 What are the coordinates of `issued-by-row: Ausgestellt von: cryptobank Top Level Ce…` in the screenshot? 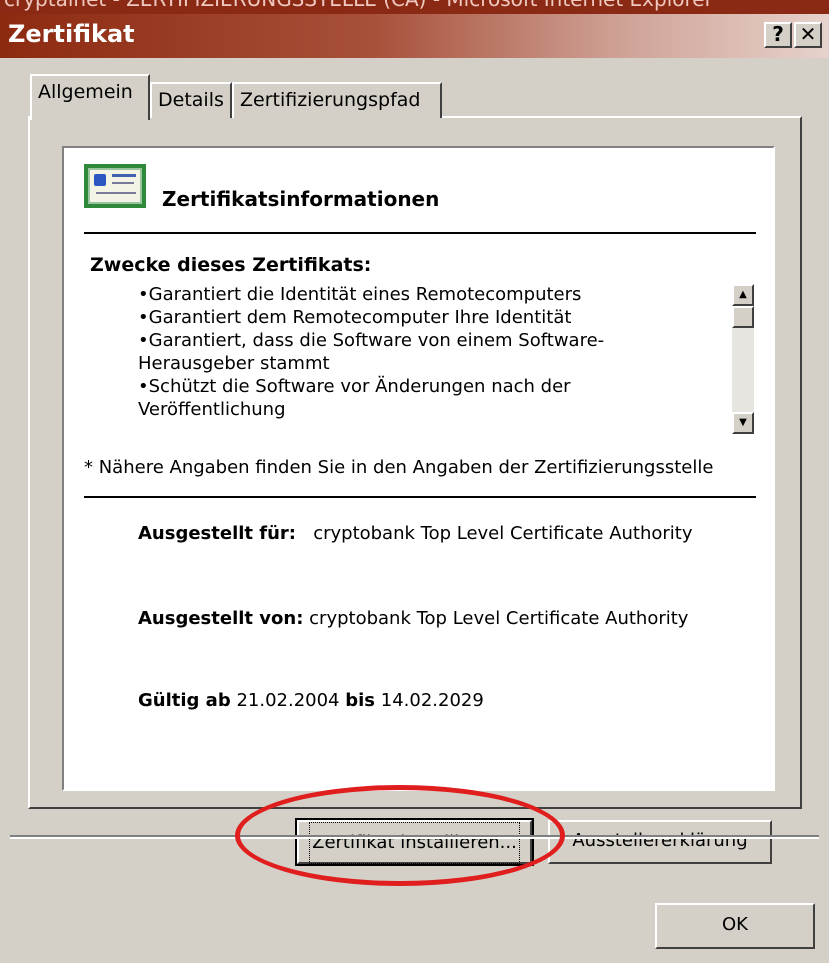 It's located at (413, 618).